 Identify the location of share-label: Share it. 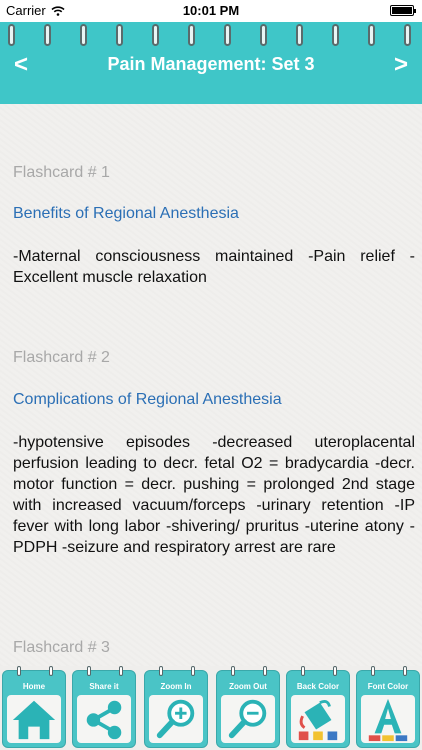
(104, 686).